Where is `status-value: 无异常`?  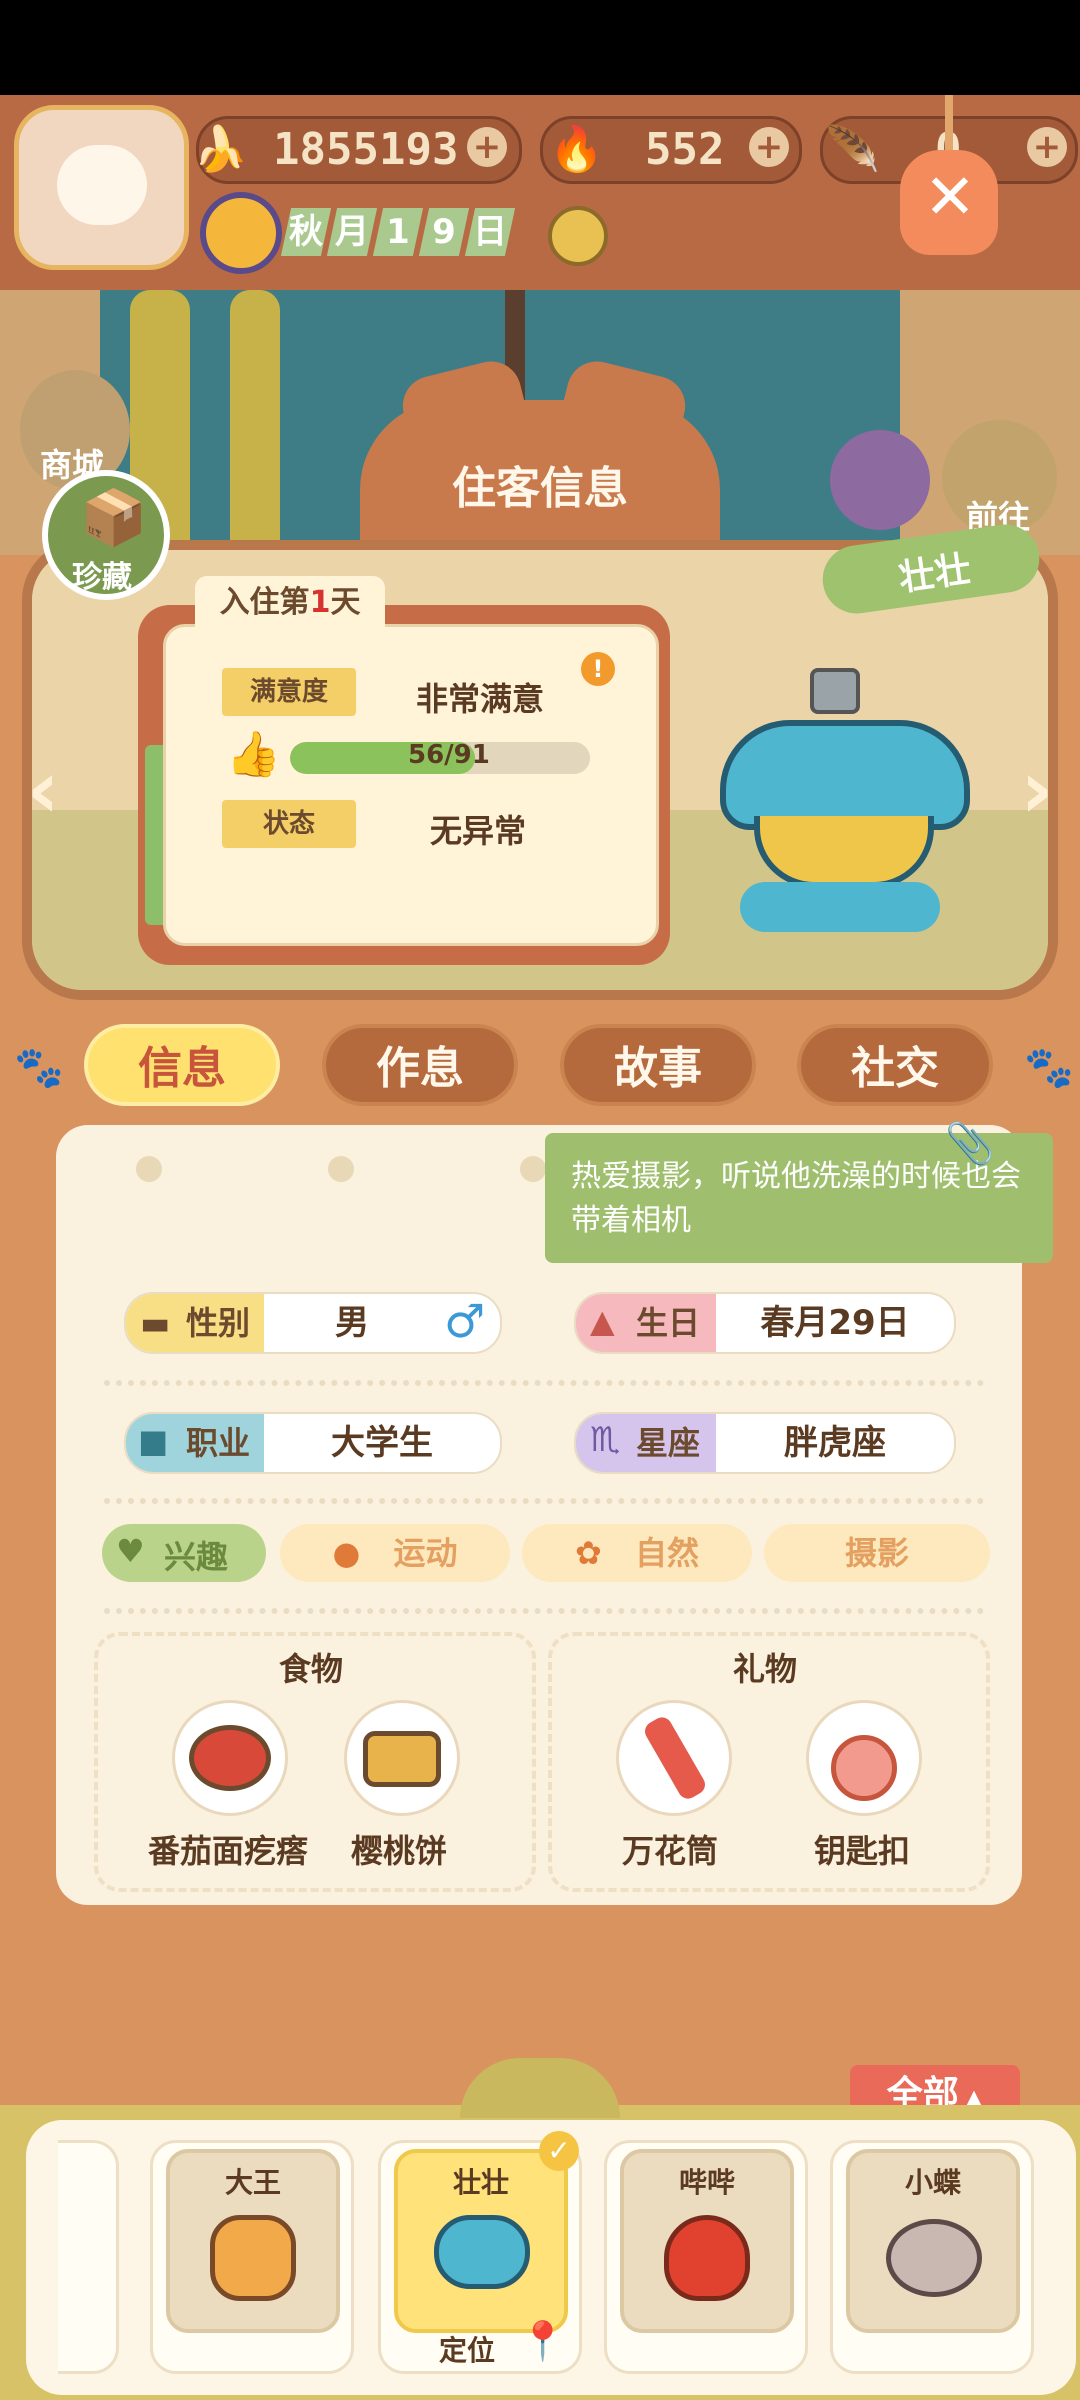
status-value: 无异常 is located at coordinates (478, 831).